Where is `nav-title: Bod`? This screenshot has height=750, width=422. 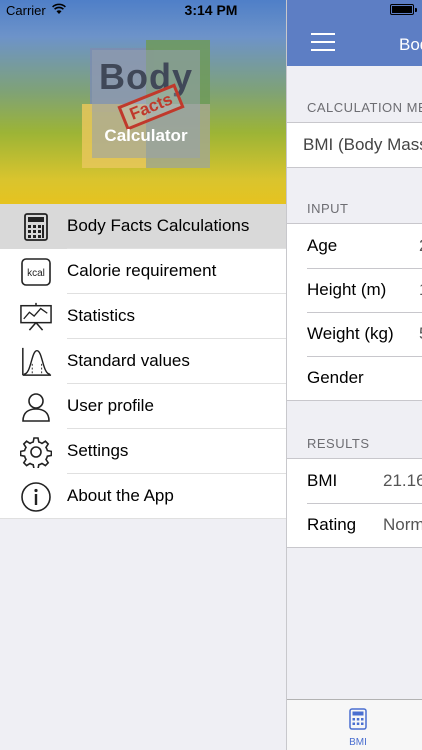
nav-title: Bod is located at coordinates (410, 44).